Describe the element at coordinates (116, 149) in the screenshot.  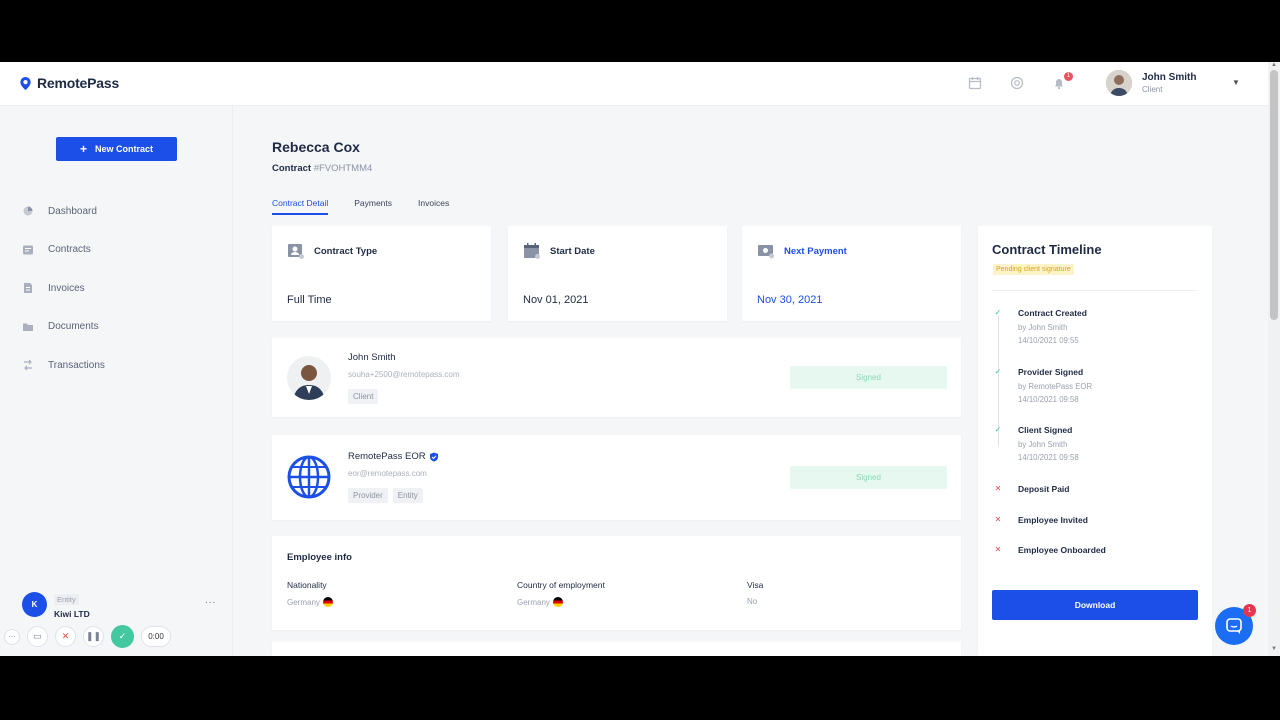
I see `new-contract-button: + New Contract` at that location.